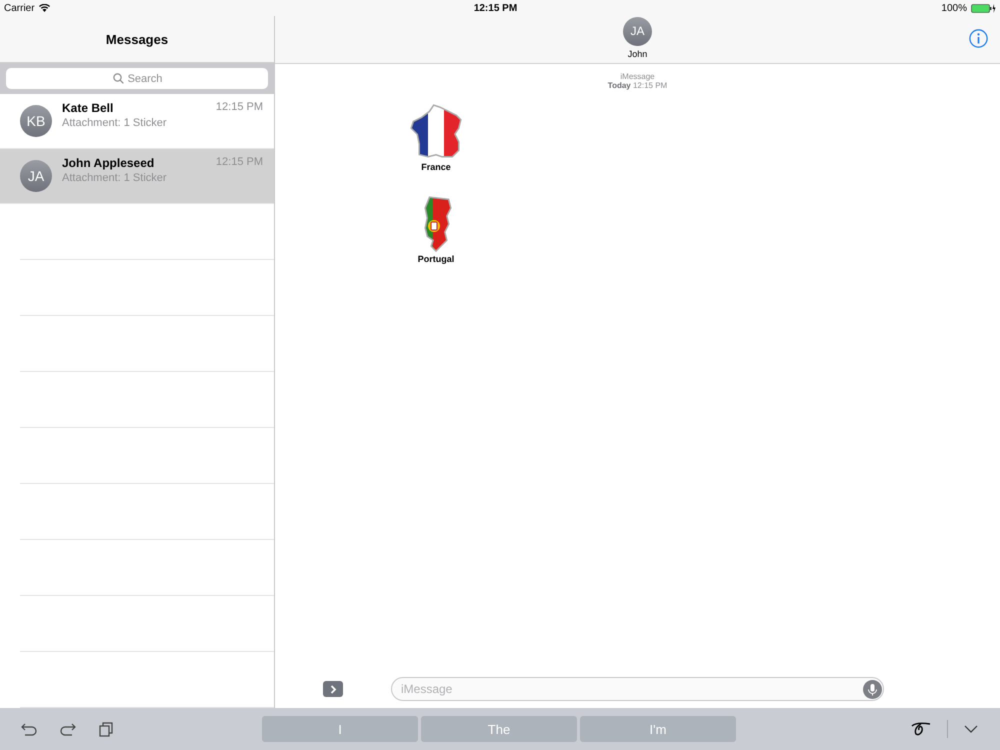 The image size is (1000, 750). What do you see at coordinates (36, 121) in the screenshot?
I see `contact-avatar: KB` at bounding box center [36, 121].